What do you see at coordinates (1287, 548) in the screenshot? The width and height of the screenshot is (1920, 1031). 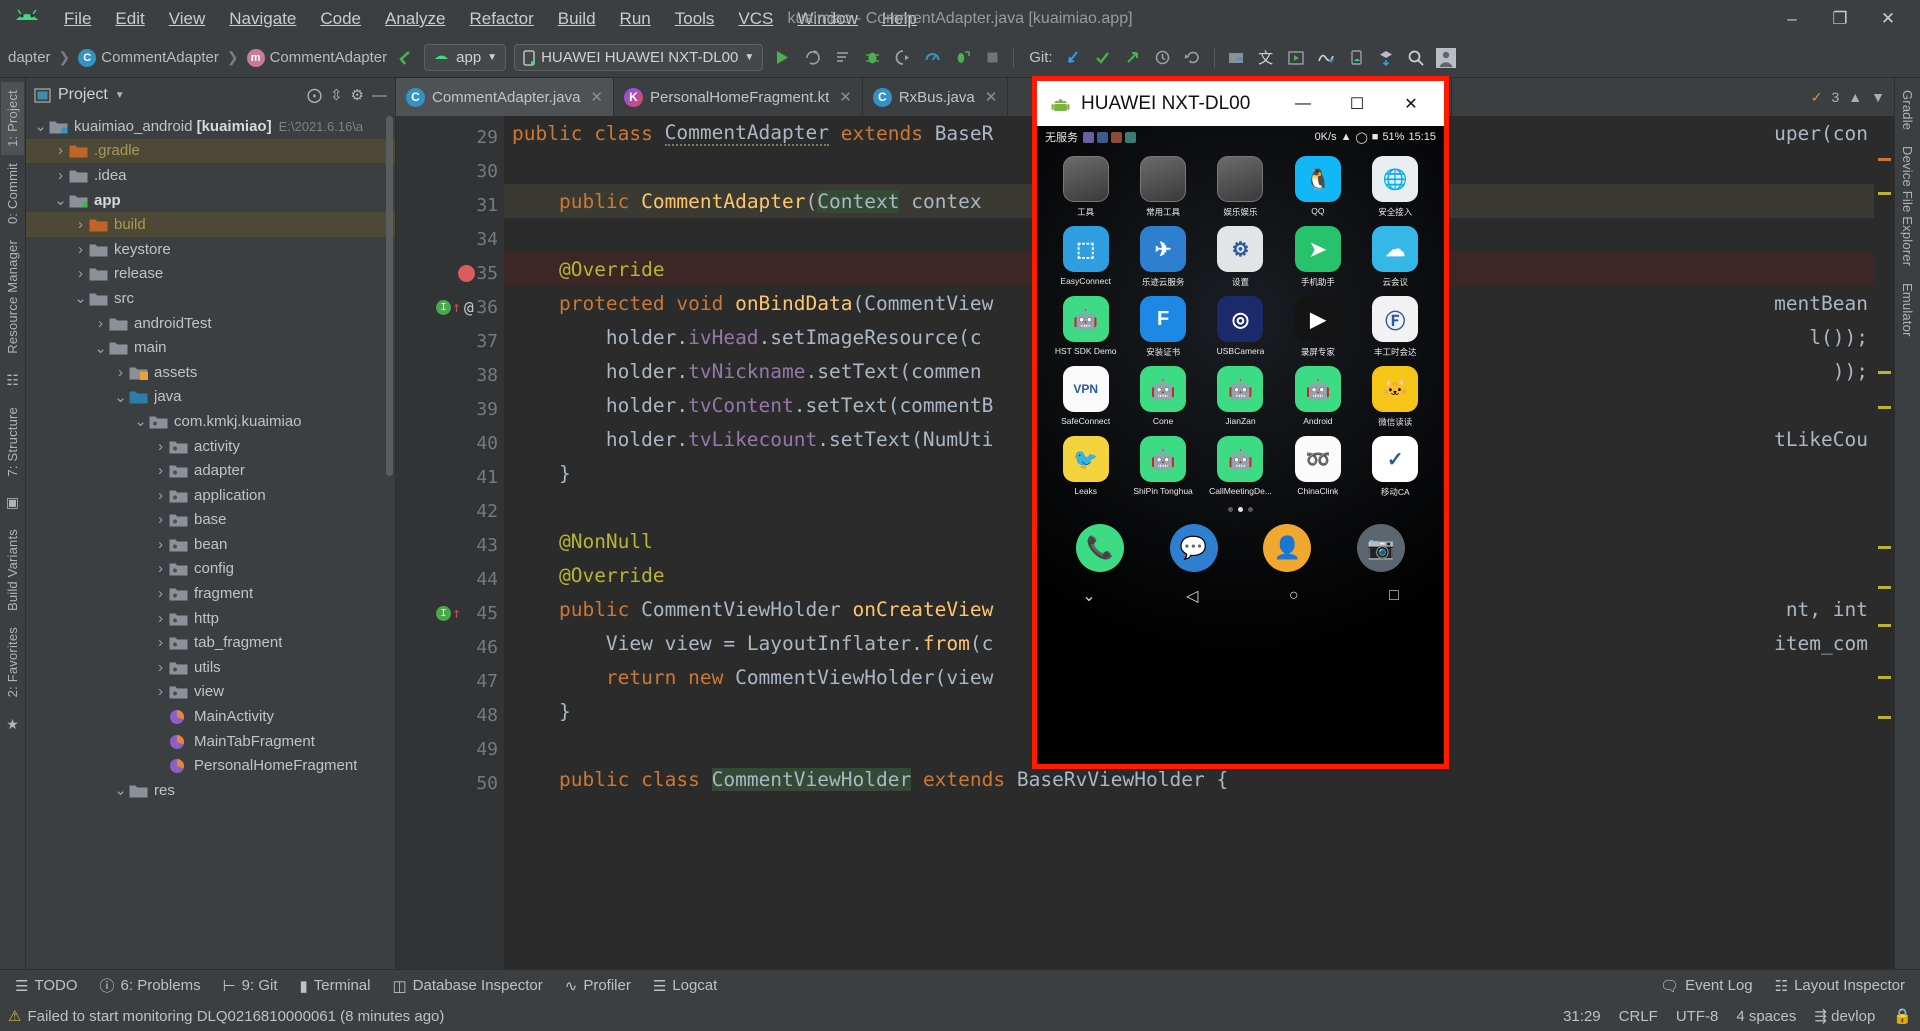 I see `contacts-dock-icon: 👤` at bounding box center [1287, 548].